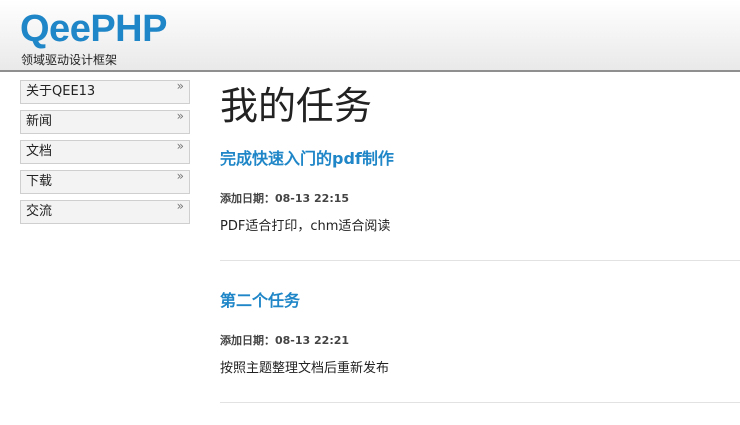 The width and height of the screenshot is (740, 425). What do you see at coordinates (105, 211) in the screenshot?
I see `sidebar-item-community: 交流 »` at bounding box center [105, 211].